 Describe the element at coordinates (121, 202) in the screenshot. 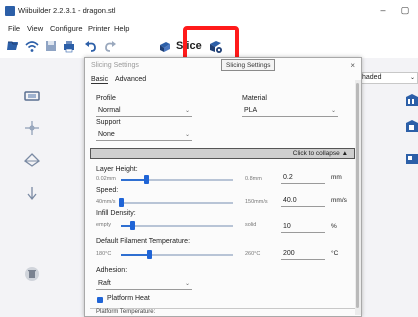

I see `speed-slider` at that location.